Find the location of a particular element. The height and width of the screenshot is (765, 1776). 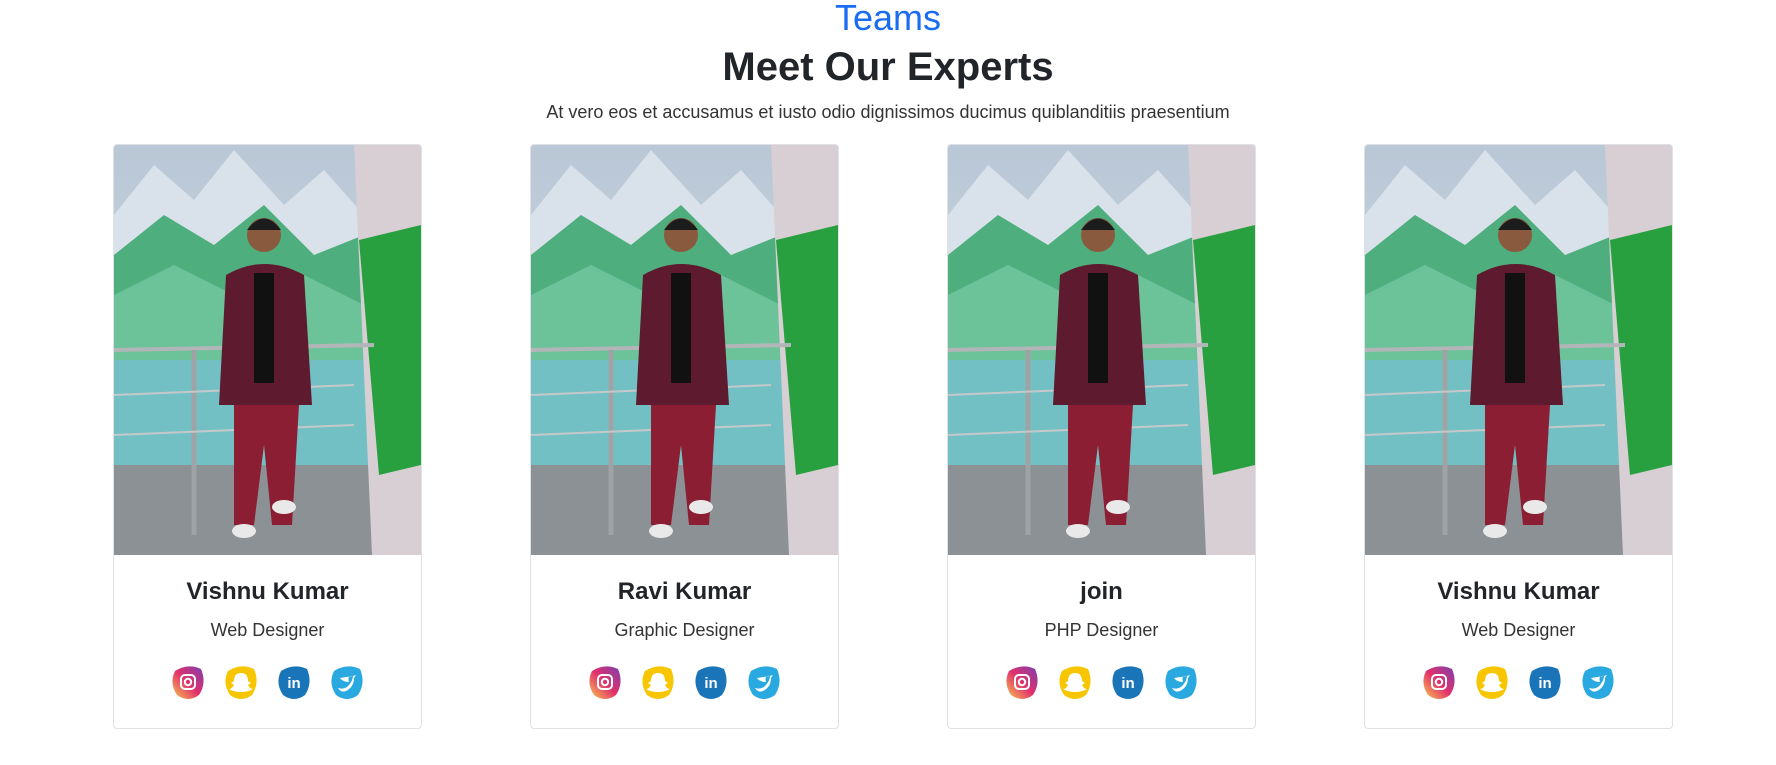

card-body: join PHP Designer in is located at coordinates (1101, 641).